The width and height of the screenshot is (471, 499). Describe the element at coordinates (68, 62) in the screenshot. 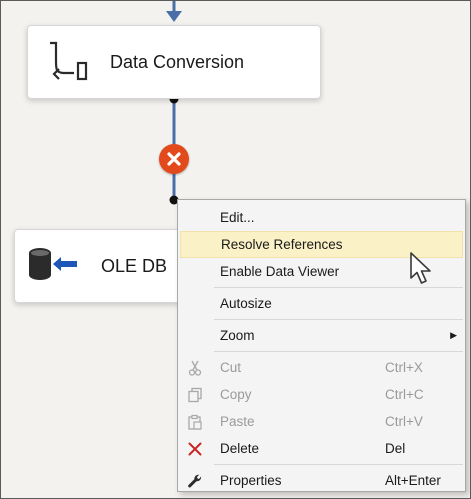

I see `data-conversion-icon` at that location.